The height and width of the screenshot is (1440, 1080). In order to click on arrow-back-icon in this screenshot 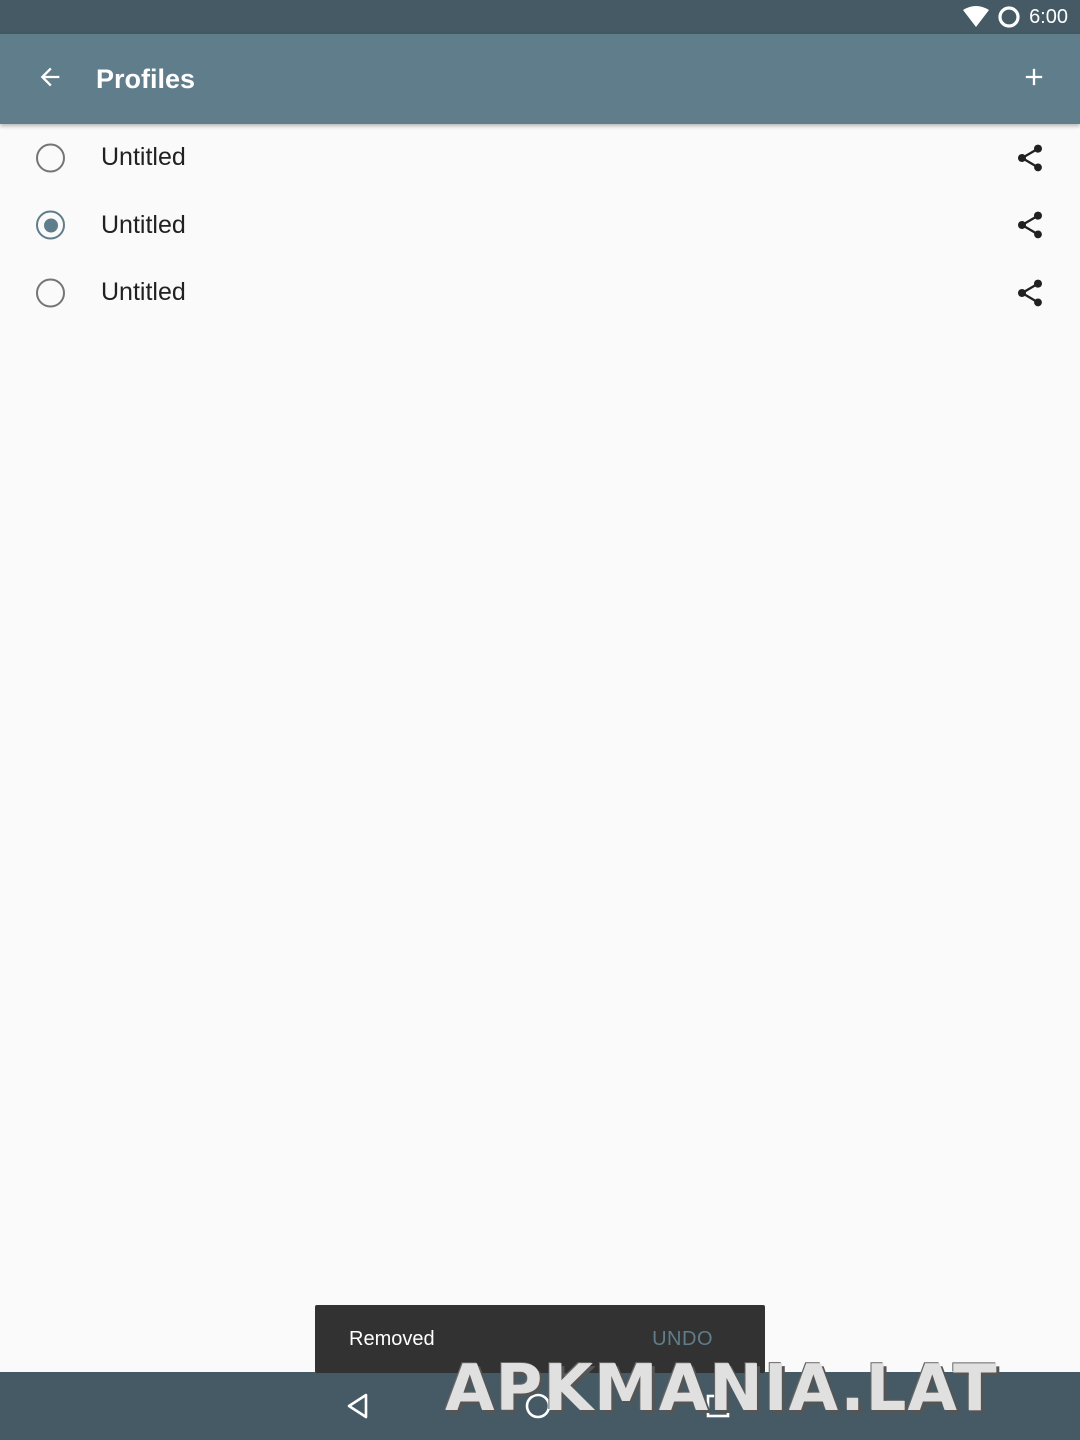, I will do `click(50, 79)`.